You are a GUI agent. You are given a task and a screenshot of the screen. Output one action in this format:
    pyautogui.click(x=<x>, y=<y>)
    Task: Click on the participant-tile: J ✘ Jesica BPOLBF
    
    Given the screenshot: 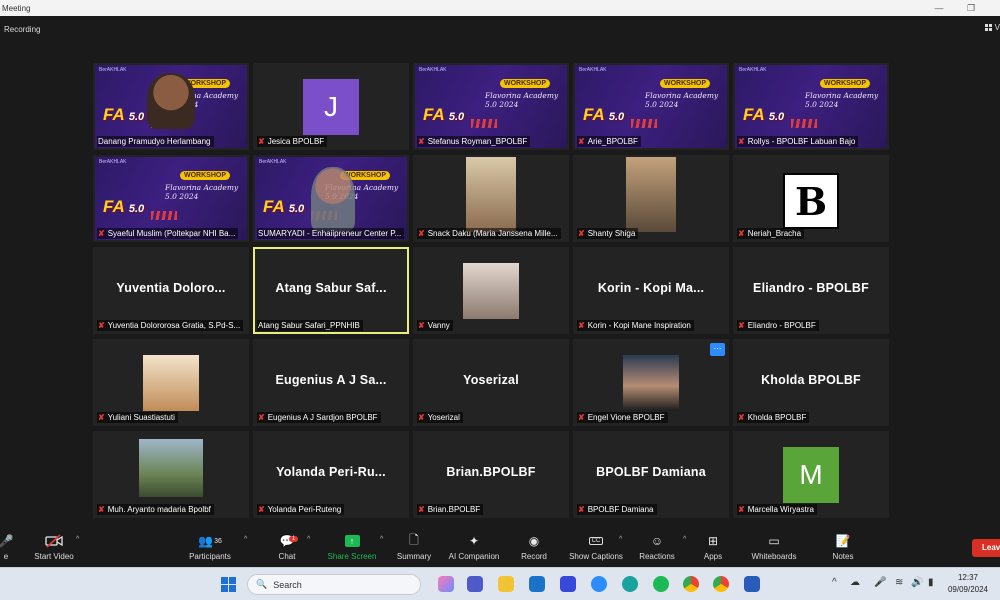 What is the action you would take?
    pyautogui.click(x=331, y=106)
    